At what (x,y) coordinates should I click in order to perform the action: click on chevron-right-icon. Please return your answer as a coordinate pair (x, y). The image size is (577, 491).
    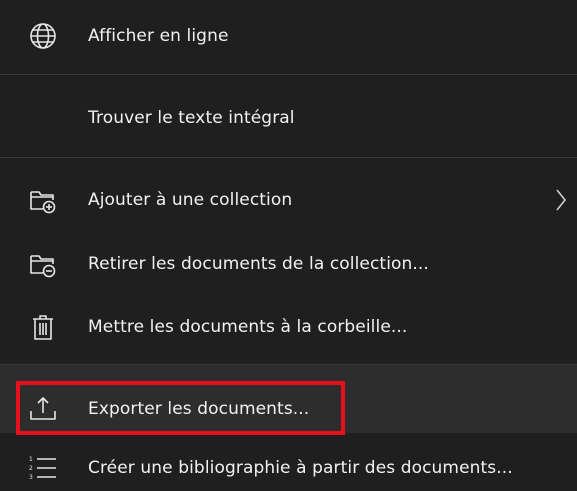
    Looking at the image, I should click on (561, 200).